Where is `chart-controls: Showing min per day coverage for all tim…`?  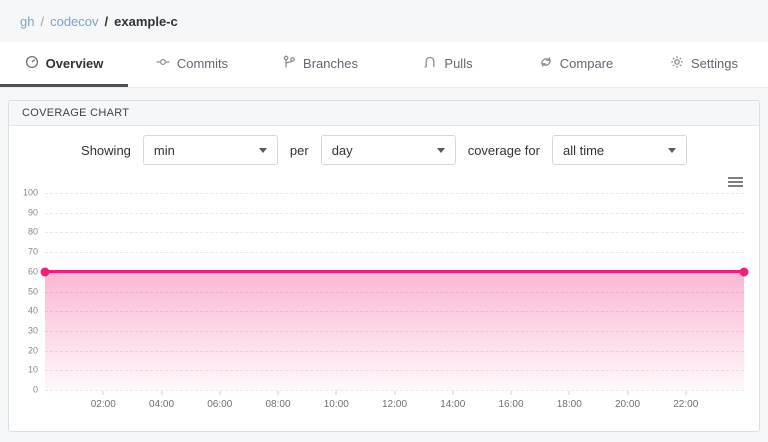 chart-controls: Showing min per day coverage for all tim… is located at coordinates (384, 150).